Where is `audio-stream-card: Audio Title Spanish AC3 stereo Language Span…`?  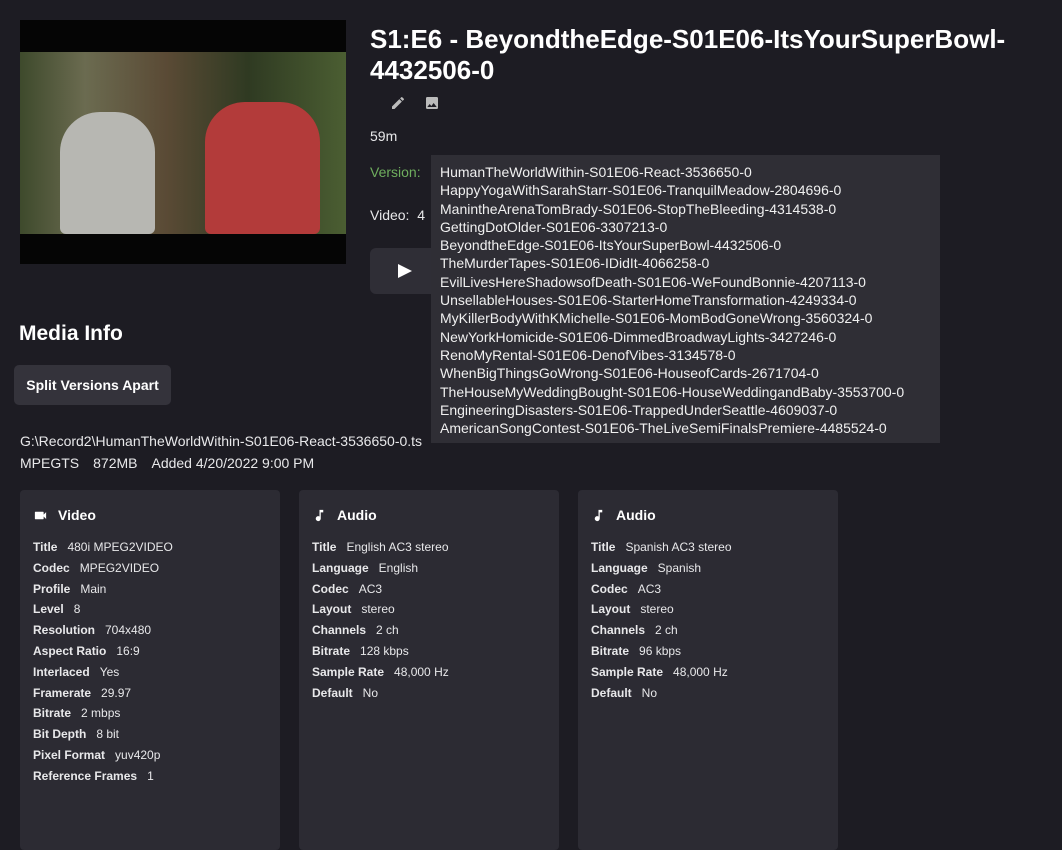
audio-stream-card: Audio Title Spanish AC3 stereo Language Span… is located at coordinates (708, 670).